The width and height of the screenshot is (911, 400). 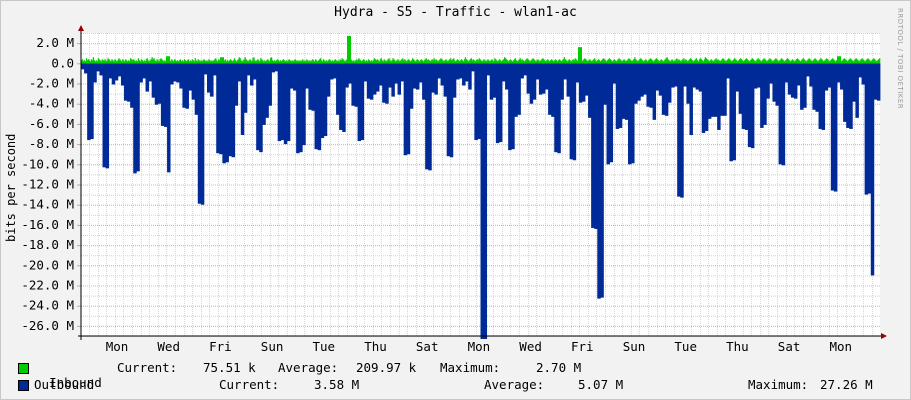 I want to click on x-tick-label: Wed, so click(x=168, y=346).